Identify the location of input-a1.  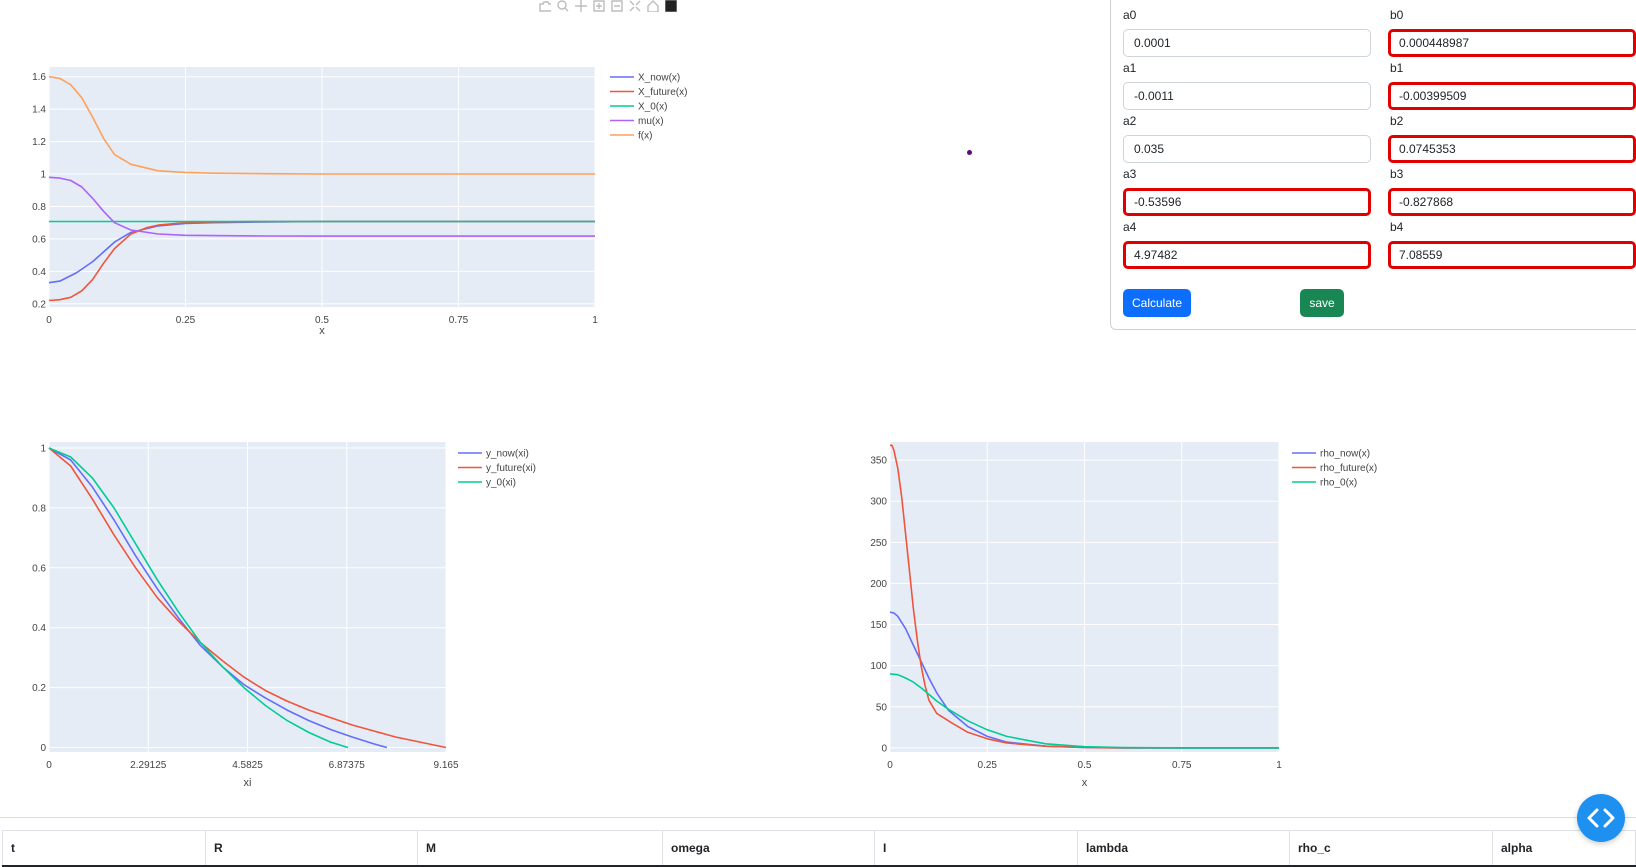
(1247, 96).